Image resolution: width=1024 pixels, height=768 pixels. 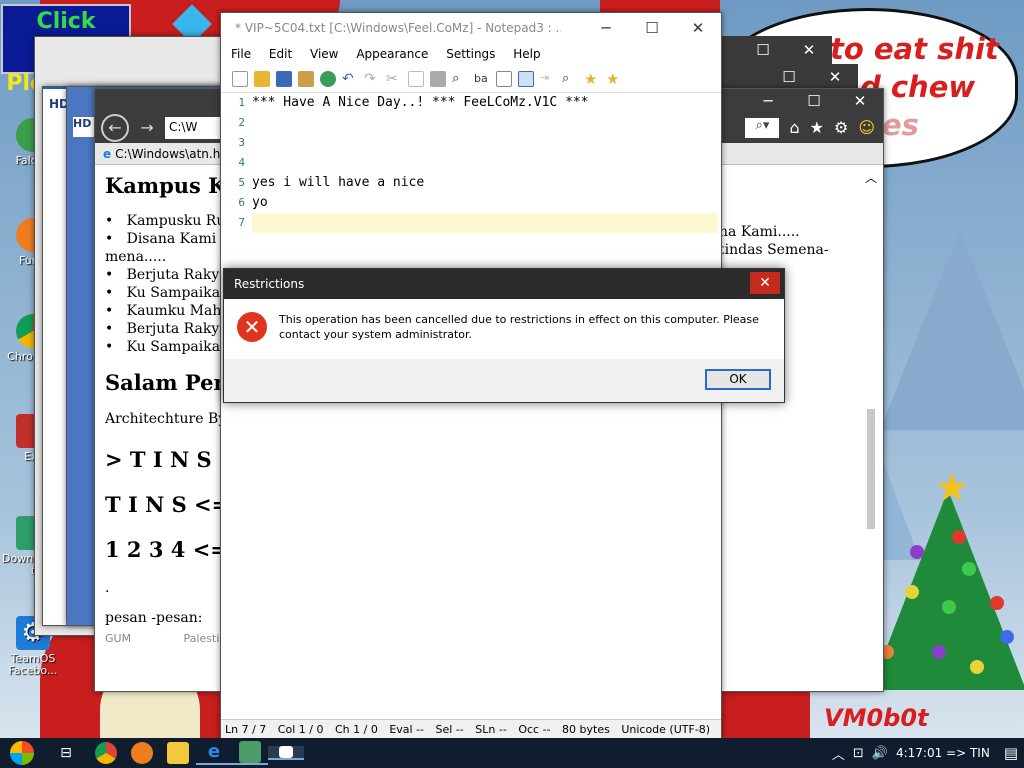 What do you see at coordinates (284, 78) in the screenshot?
I see `save-icon` at bounding box center [284, 78].